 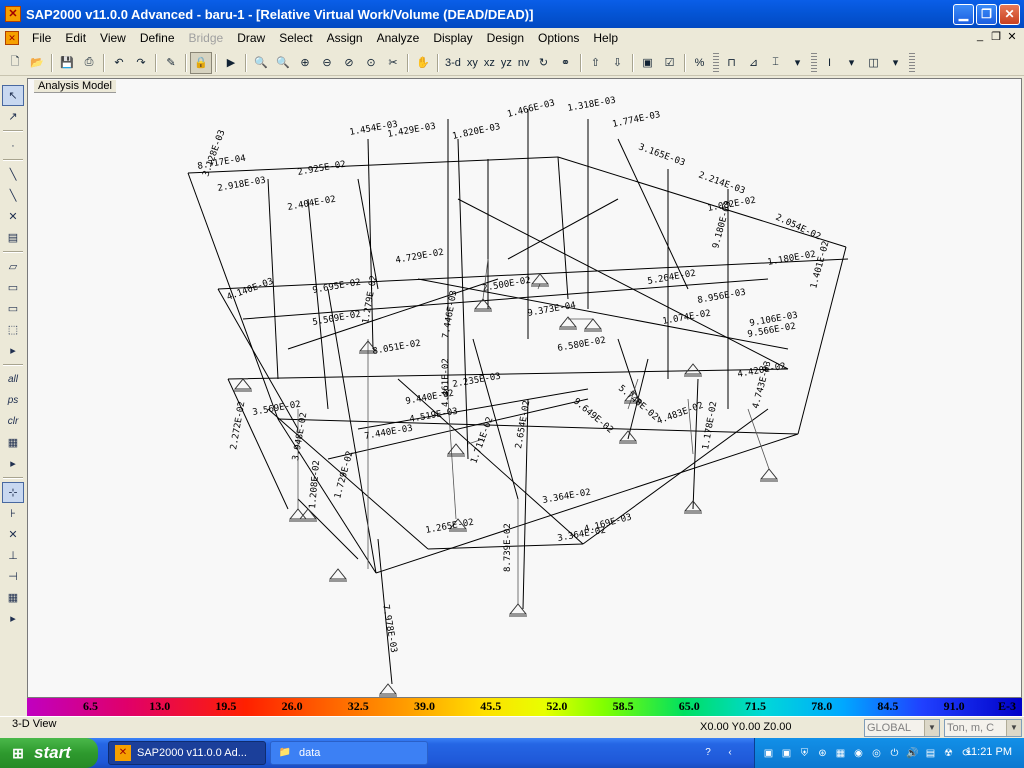 What do you see at coordinates (13, 116) in the screenshot?
I see `reshaper-icon: ↗` at bounding box center [13, 116].